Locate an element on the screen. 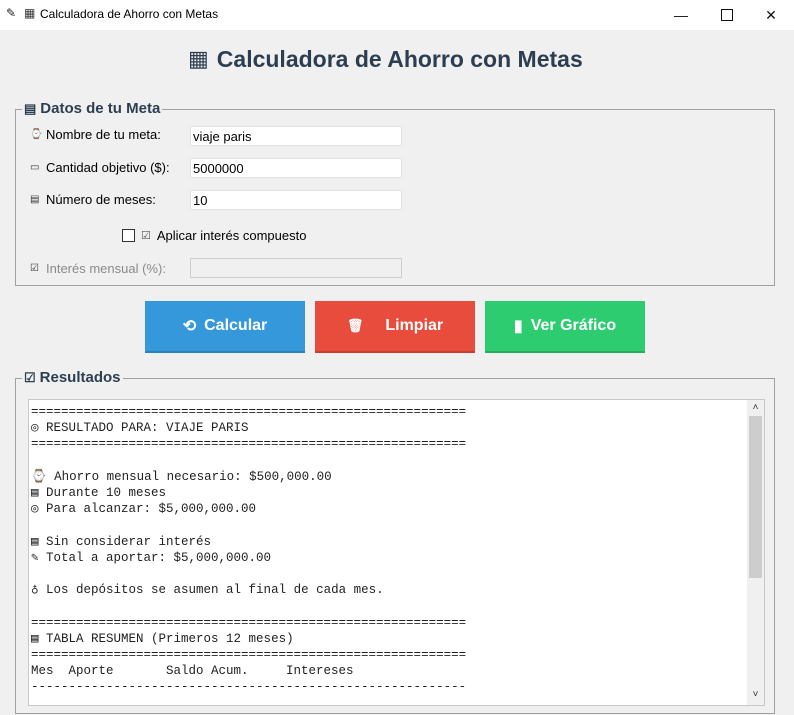  minimize-button: — is located at coordinates (681, 15).